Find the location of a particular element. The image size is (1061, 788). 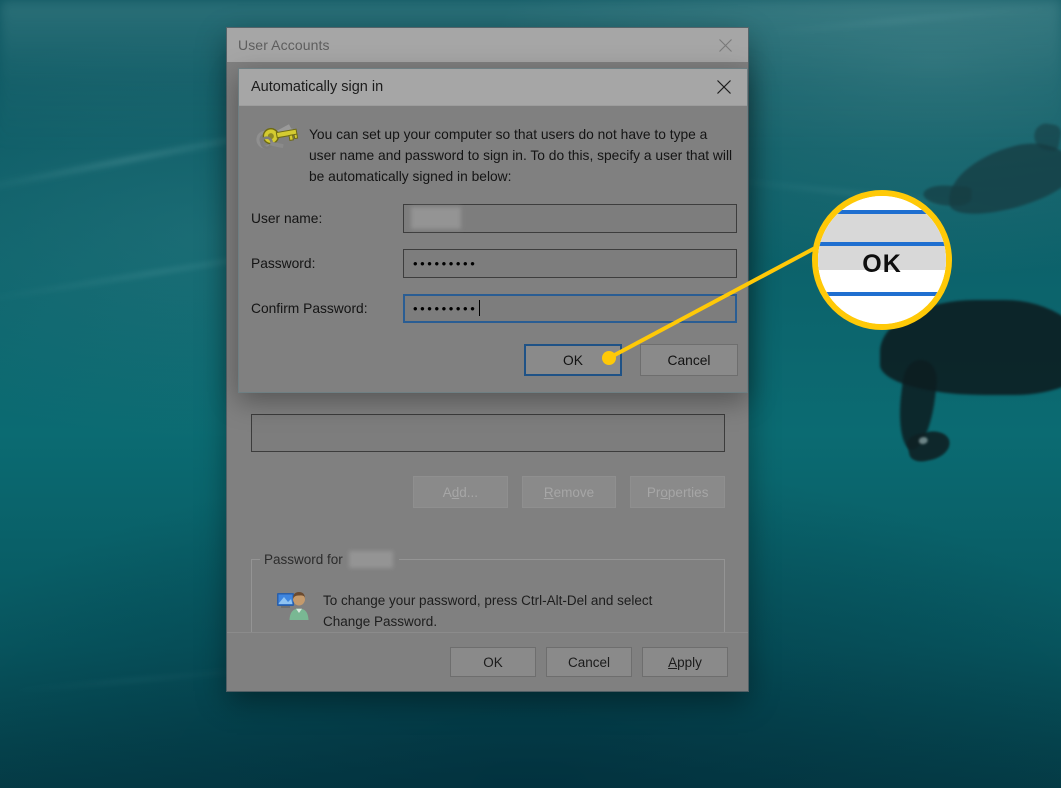

user-accounts-footer: OK Cancel Apply is located at coordinates (487, 661).